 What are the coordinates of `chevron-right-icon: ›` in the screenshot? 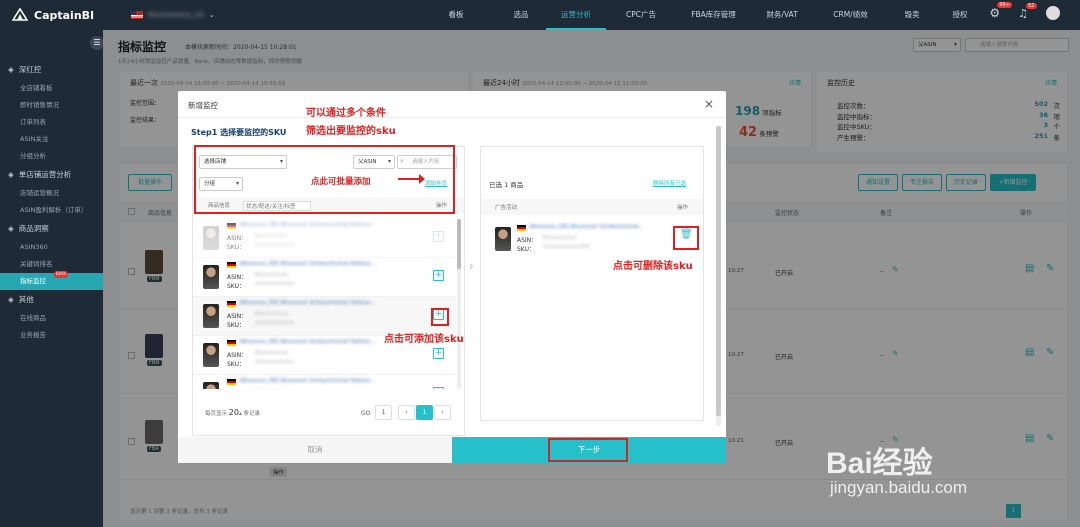 It's located at (471, 266).